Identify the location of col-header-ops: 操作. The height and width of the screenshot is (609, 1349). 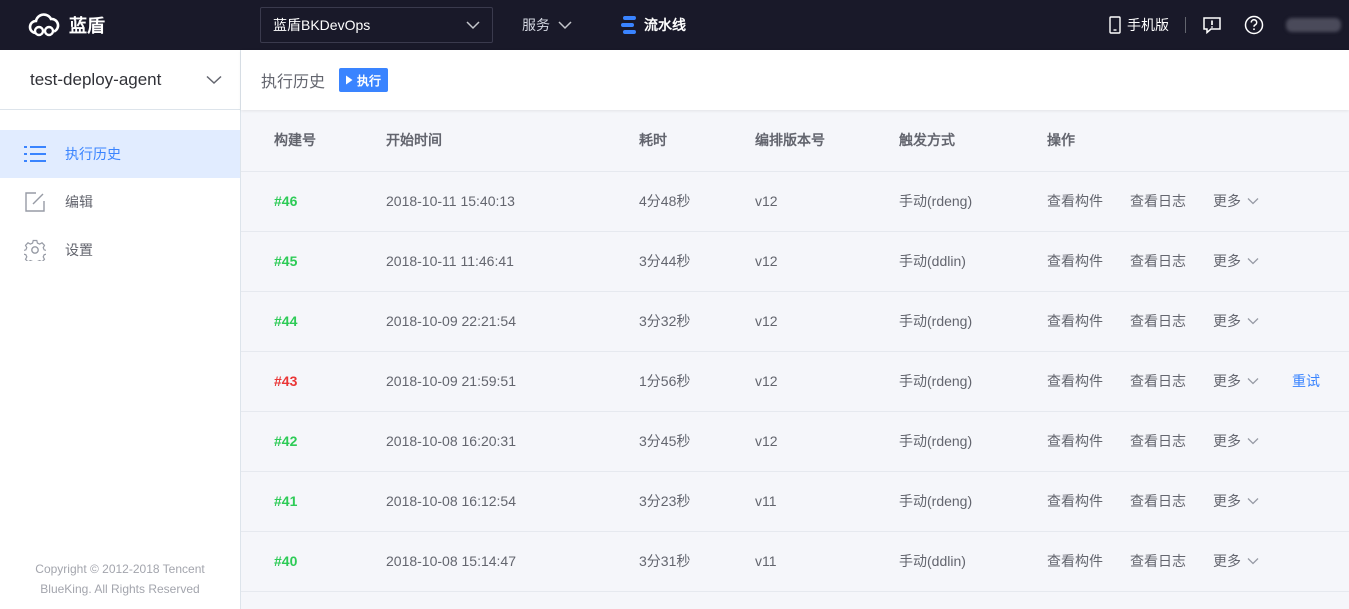
(1198, 141).